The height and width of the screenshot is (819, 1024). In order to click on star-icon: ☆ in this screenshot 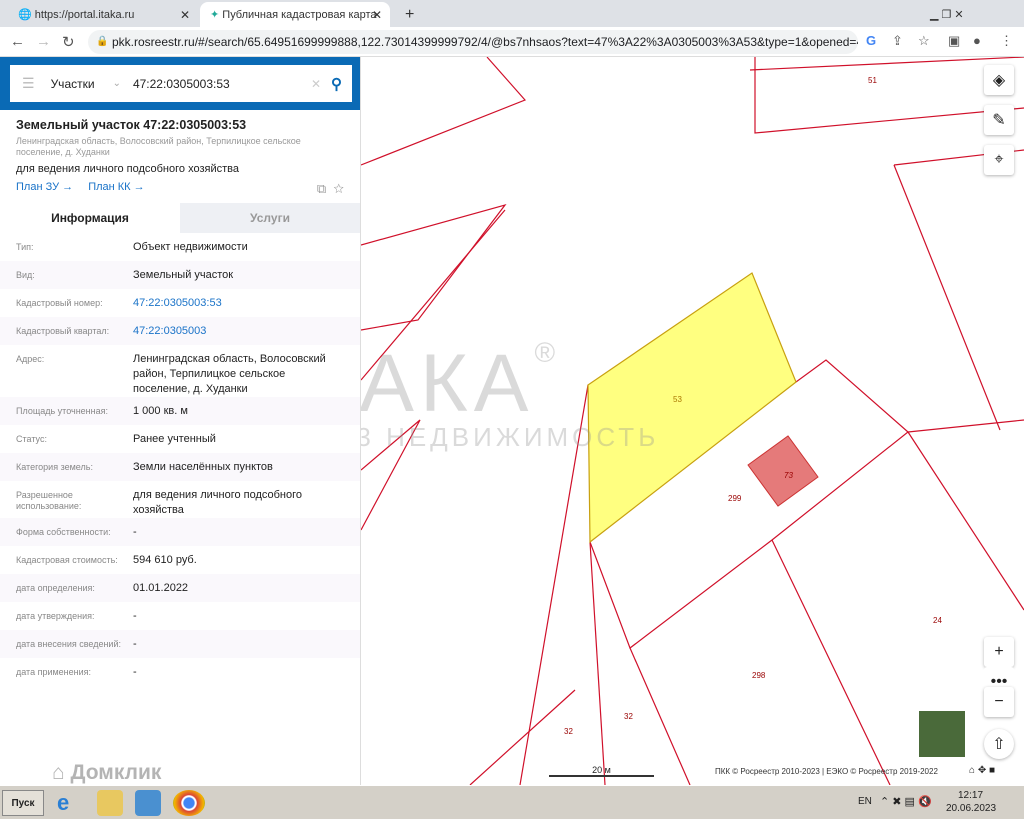, I will do `click(924, 41)`.